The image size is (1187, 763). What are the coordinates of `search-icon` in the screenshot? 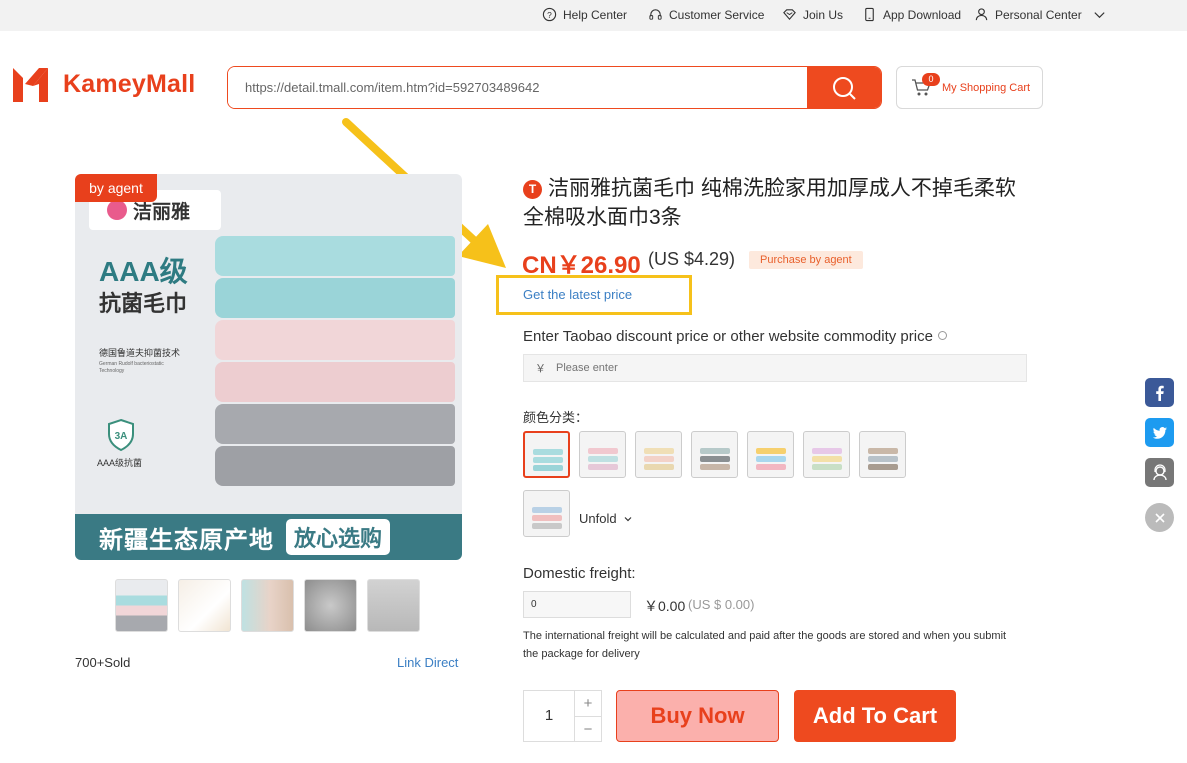 It's located at (844, 88).